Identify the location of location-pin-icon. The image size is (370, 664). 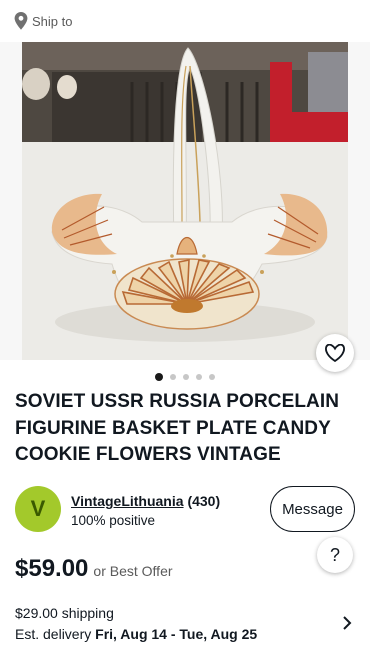
(21, 21).